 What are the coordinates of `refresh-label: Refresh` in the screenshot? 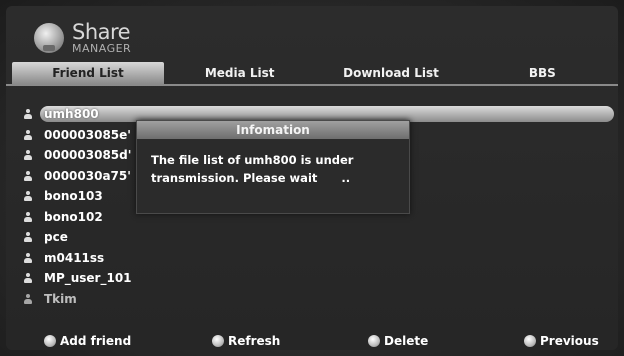 It's located at (254, 341).